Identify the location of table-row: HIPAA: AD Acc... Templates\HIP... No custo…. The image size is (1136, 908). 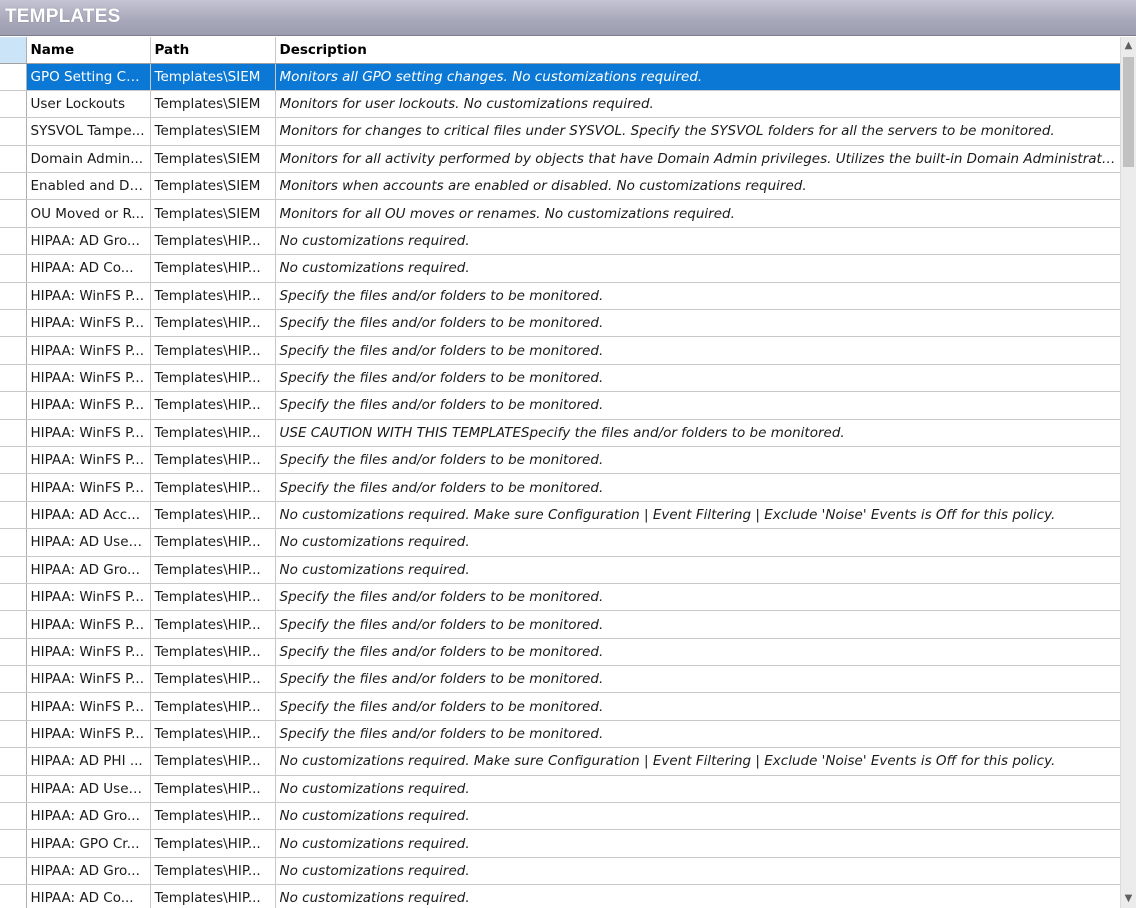
(560, 515).